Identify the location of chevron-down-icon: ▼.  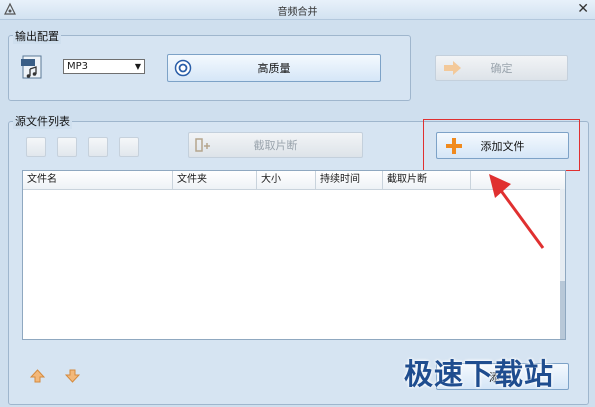
(137, 66).